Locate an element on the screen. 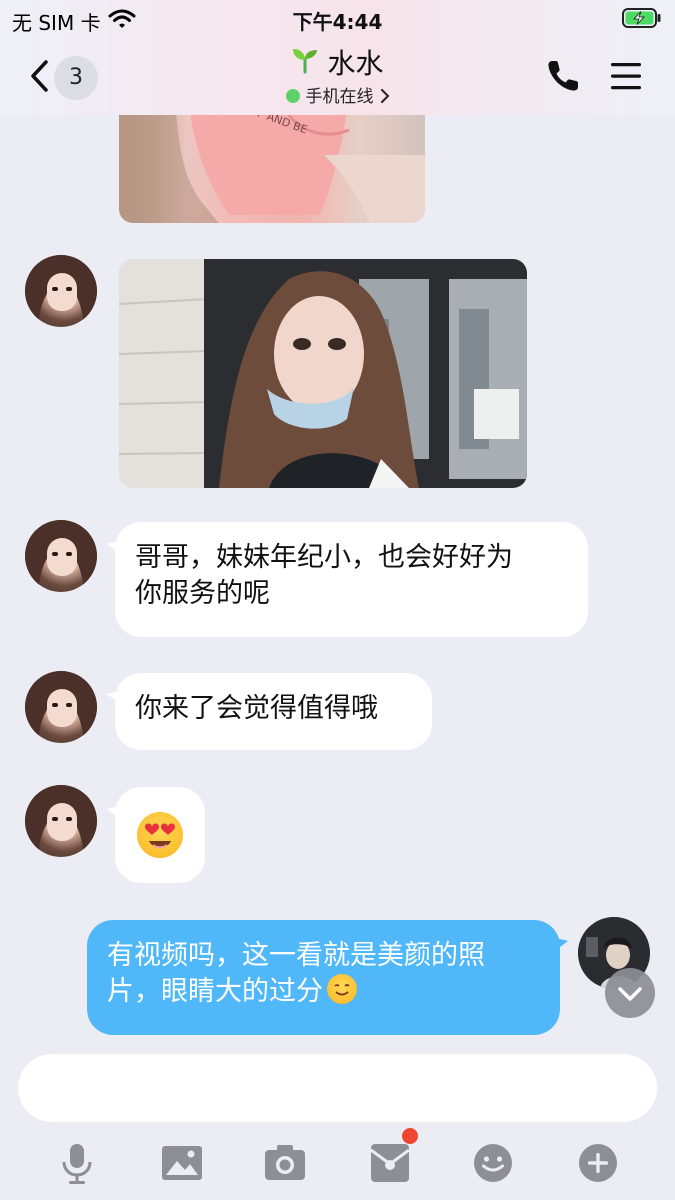 The height and width of the screenshot is (1200, 675). chat-header: 无 SIM 卡 下午4:44 3 水水 手机在线 is located at coordinates (337, 57).